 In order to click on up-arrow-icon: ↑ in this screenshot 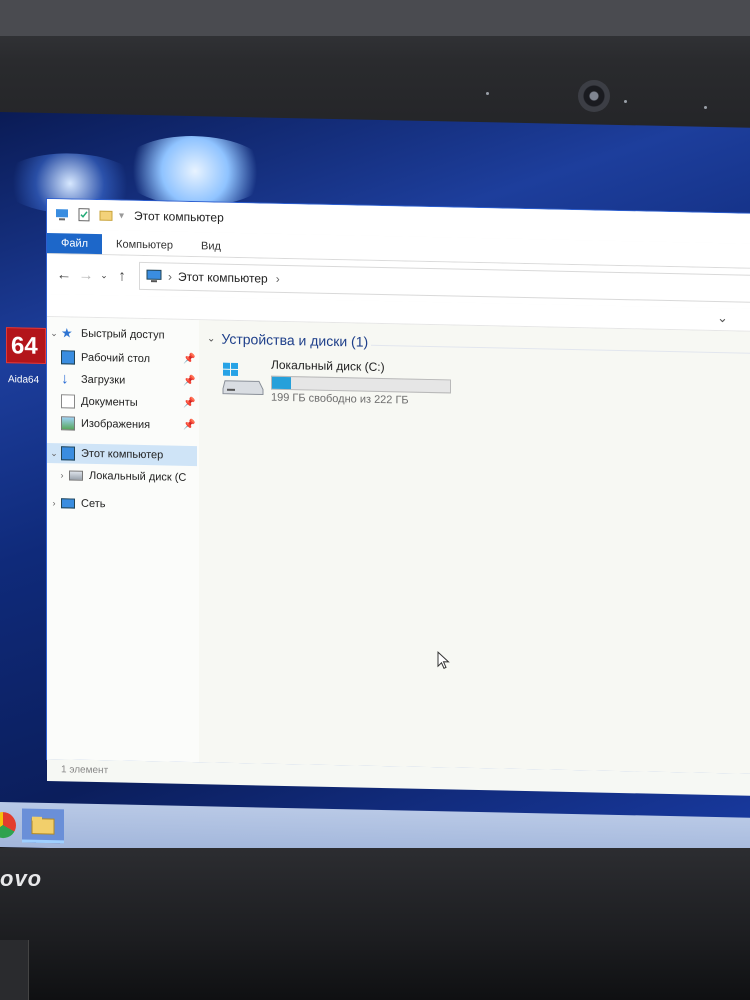, I will do `click(122, 275)`.